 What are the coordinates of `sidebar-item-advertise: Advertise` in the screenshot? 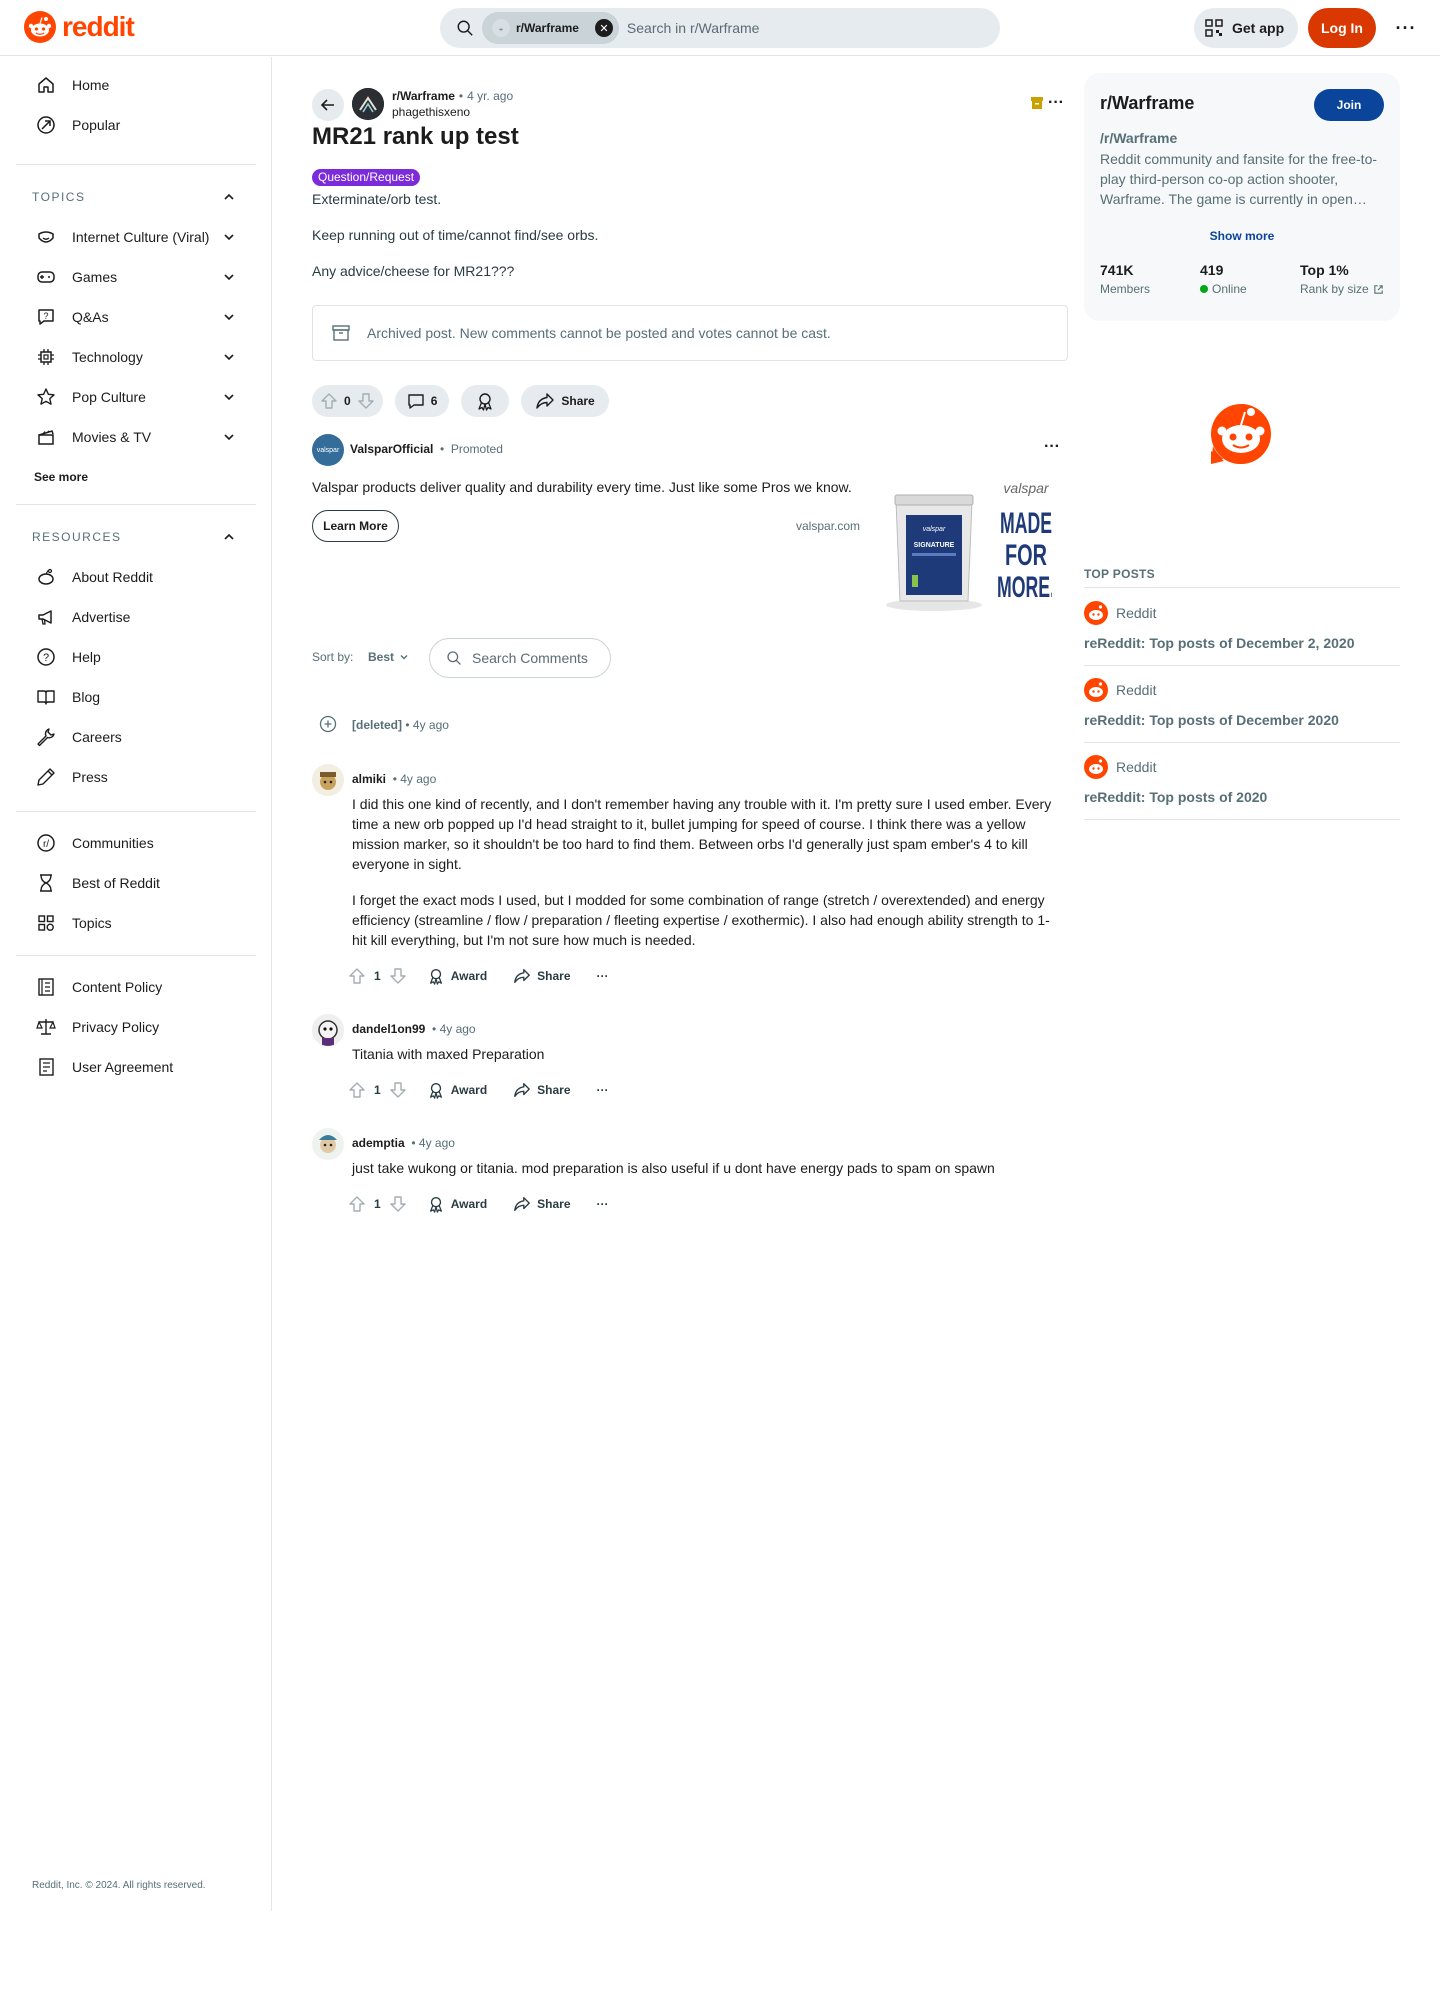 It's located at (136, 617).